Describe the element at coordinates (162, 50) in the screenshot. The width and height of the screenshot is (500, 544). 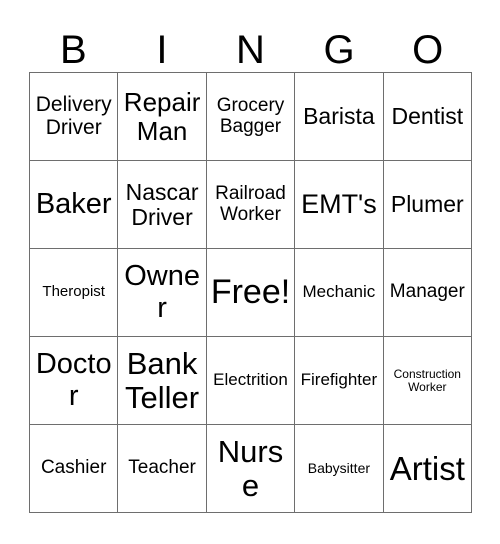
I see `bingo-header-letter-i: I` at that location.